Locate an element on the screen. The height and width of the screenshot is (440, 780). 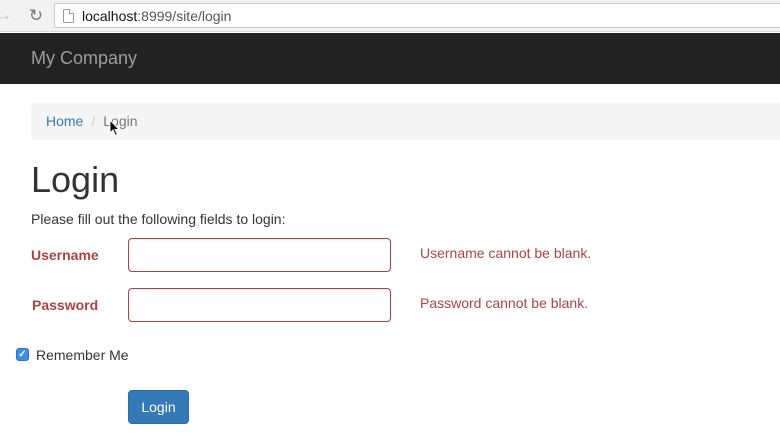
page-icon is located at coordinates (68, 16).